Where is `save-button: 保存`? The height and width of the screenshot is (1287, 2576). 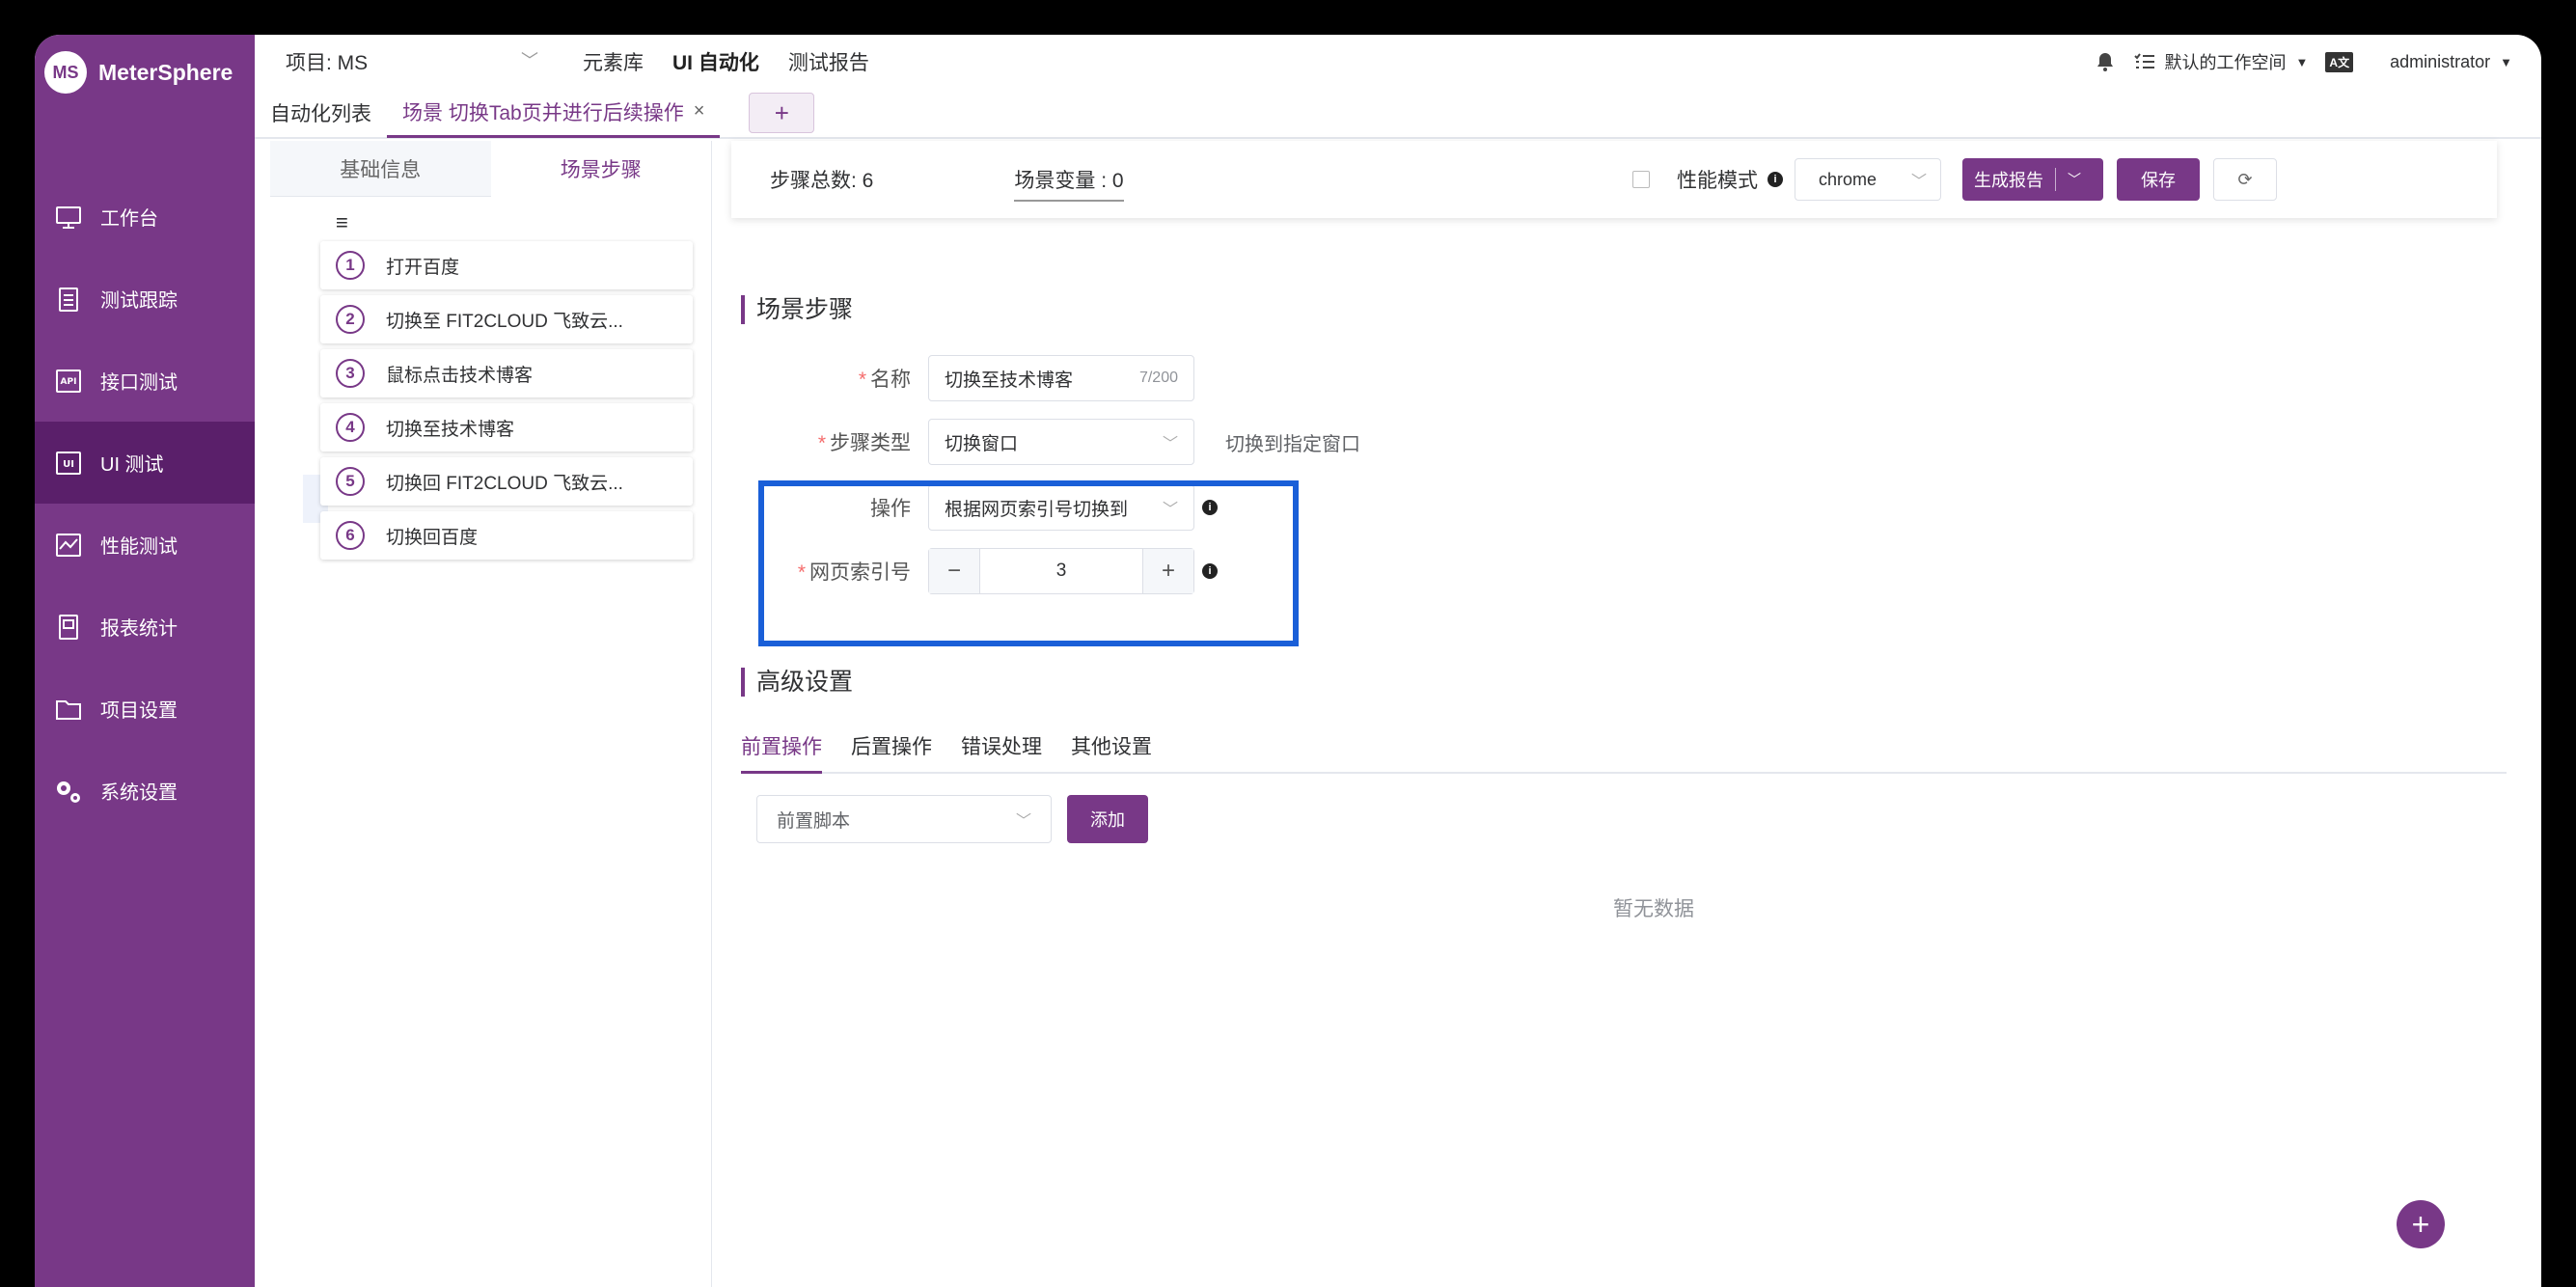 save-button: 保存 is located at coordinates (2158, 179).